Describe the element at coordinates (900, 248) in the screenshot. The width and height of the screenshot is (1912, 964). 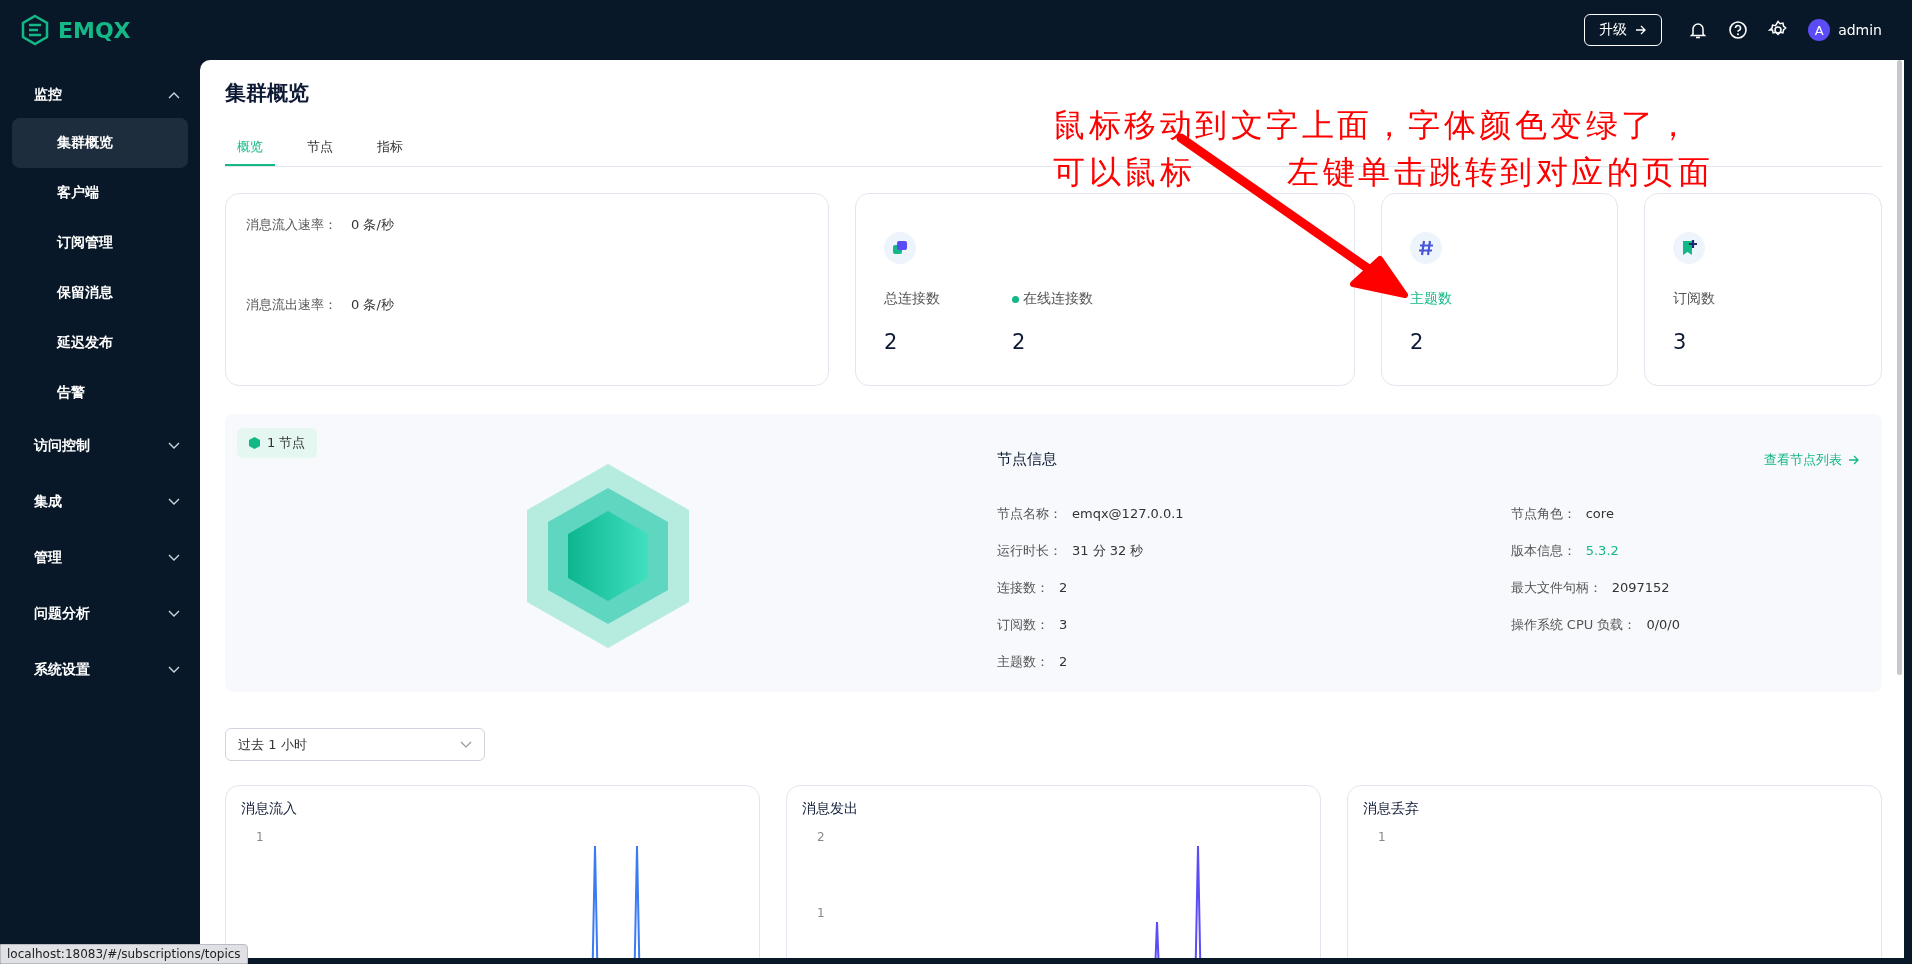
I see `chat-bubbles-icon` at that location.